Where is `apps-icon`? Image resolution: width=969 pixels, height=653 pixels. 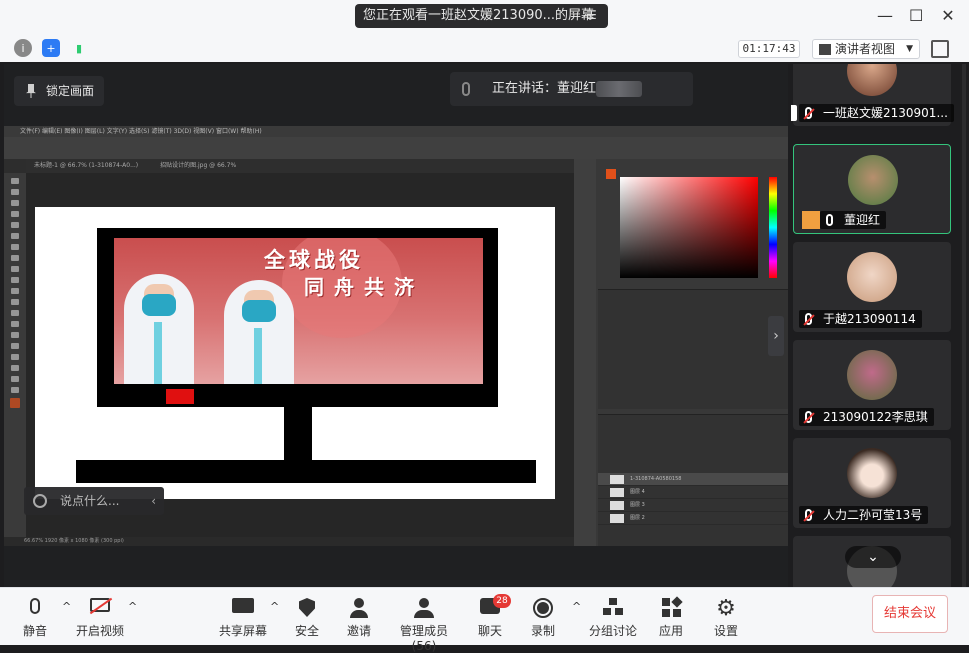
apps-icon is located at coordinates (671, 608).